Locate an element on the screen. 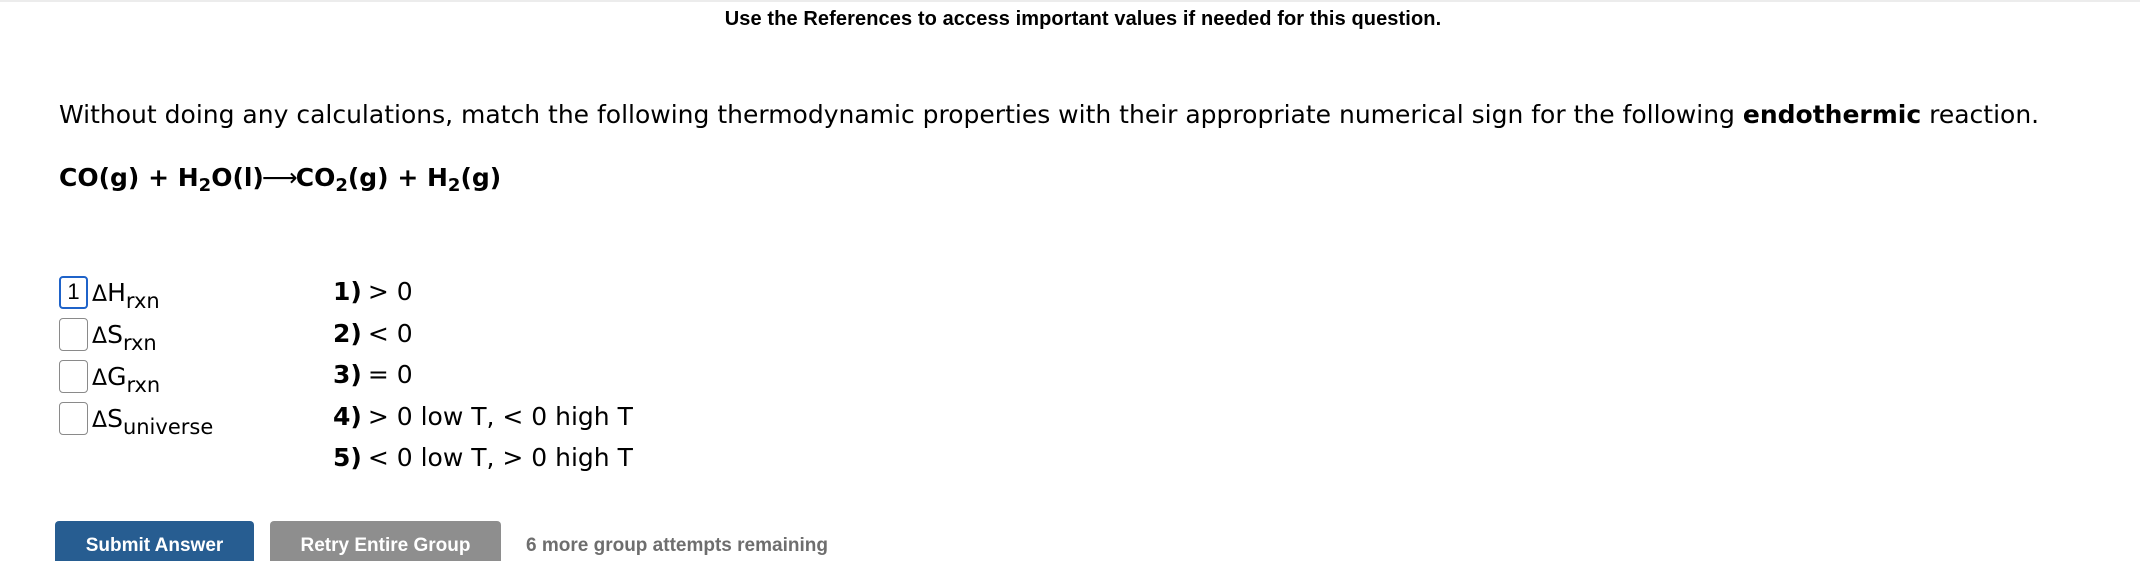  option-number: 1) is located at coordinates (347, 292).